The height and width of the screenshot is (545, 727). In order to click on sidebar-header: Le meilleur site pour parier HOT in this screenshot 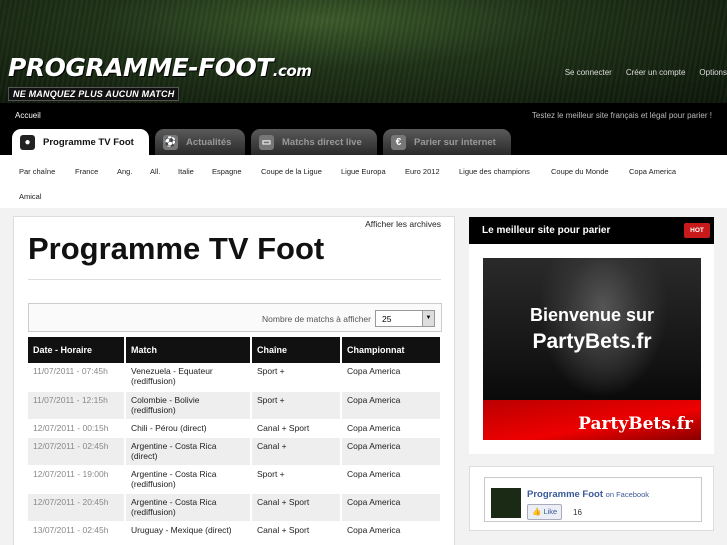, I will do `click(591, 230)`.